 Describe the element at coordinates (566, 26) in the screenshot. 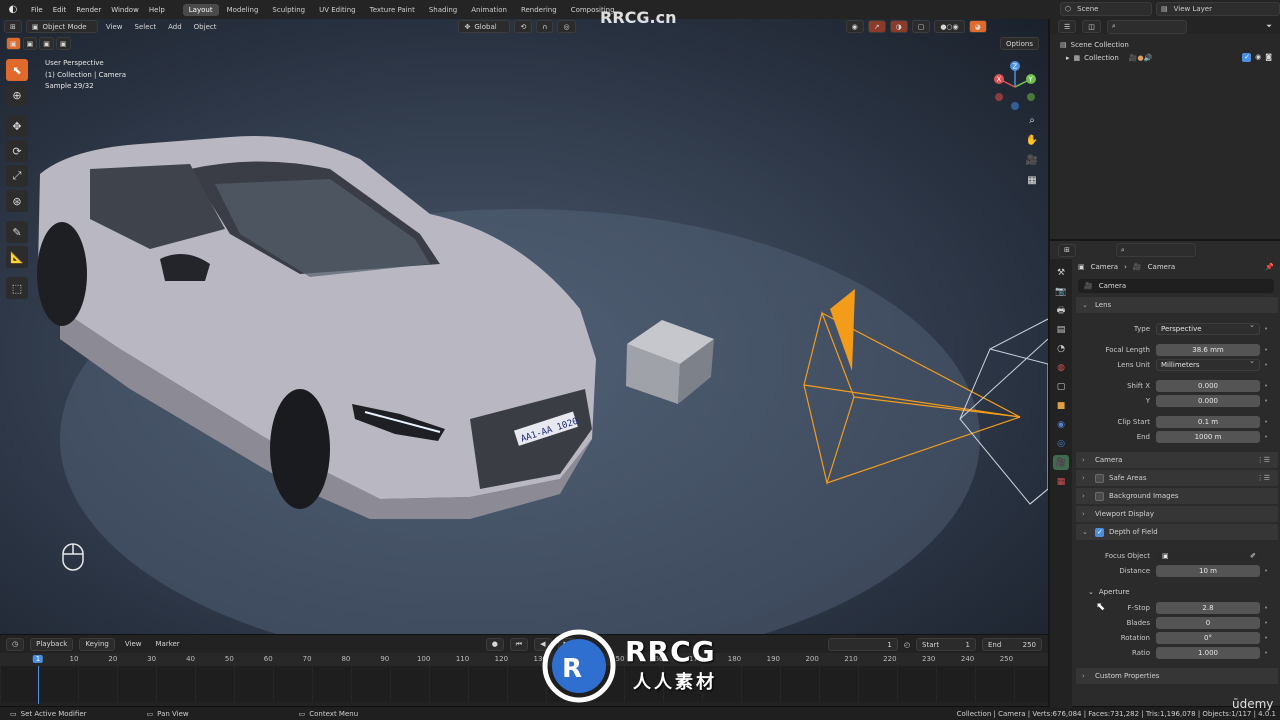

I see `proportional-edit-button: ◎` at that location.